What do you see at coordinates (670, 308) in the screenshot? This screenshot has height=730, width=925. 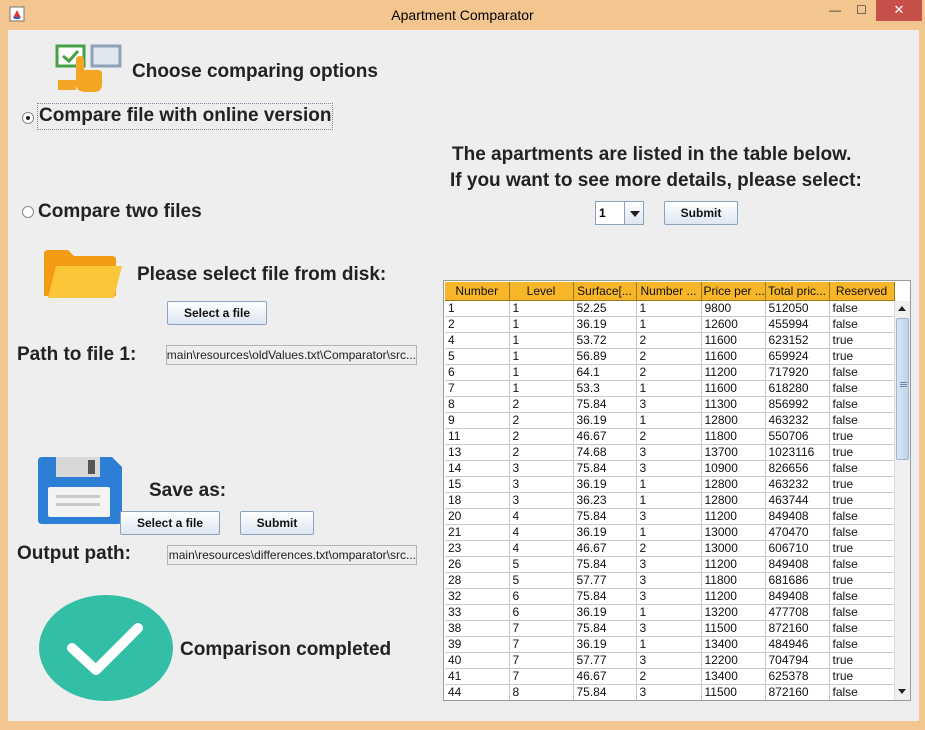 I see `table-row: 1 1 52.25 1 9800 512050 false` at bounding box center [670, 308].